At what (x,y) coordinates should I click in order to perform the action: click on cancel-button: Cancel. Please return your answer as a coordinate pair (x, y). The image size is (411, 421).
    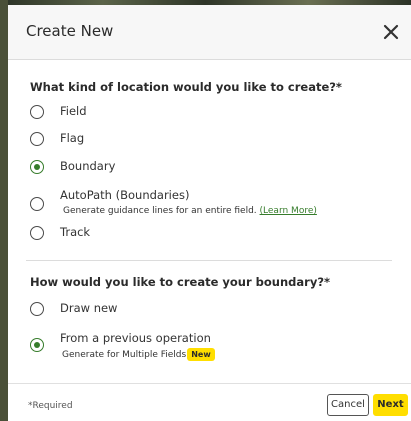
    Looking at the image, I should click on (348, 405).